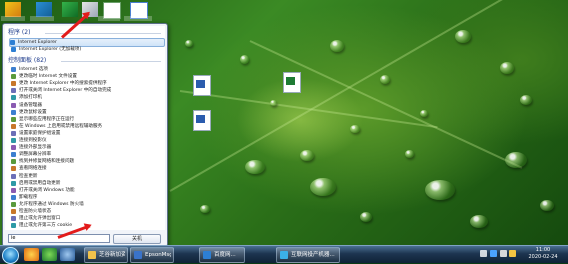 Image resolution: width=568 pixels, height=264 pixels. I want to click on projector-icon, so click(13, 140).